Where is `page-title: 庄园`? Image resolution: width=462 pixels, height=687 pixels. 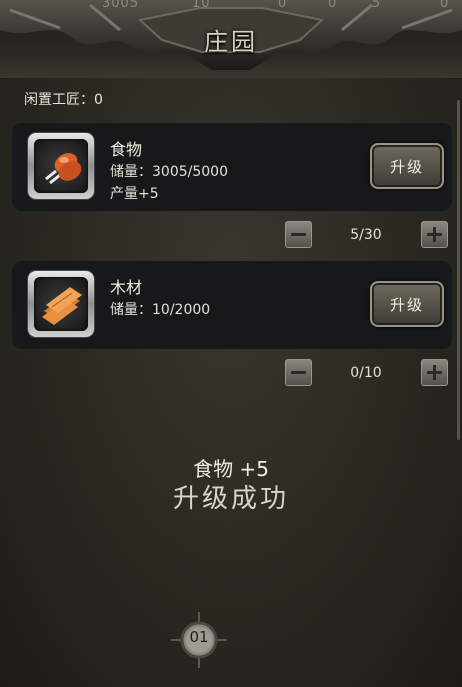 page-title: 庄园 is located at coordinates (231, 42).